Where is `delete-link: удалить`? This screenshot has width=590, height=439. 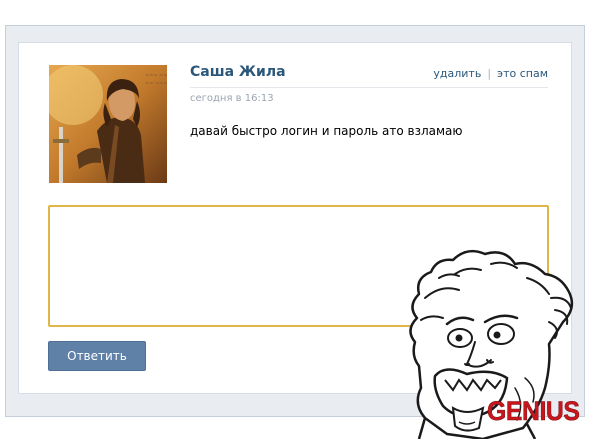 delete-link: удалить is located at coordinates (457, 73).